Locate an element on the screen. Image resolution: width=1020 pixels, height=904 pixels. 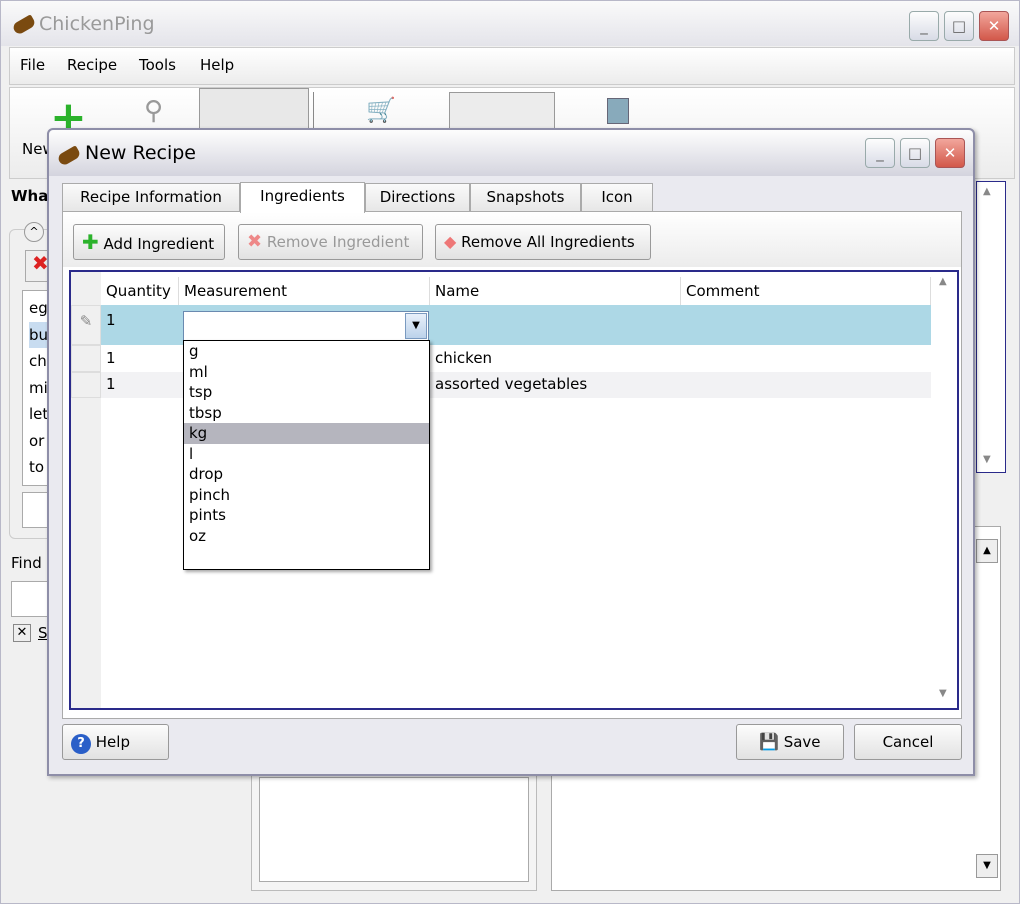
app-title: ChickenPing is located at coordinates (97, 24).